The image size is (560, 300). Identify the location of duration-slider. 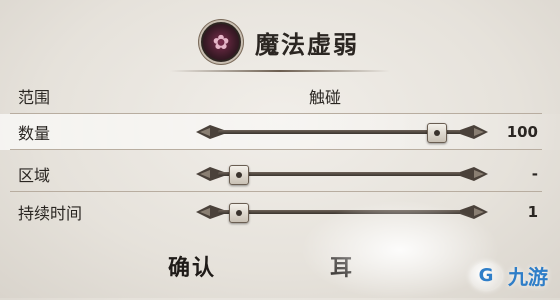
(342, 212).